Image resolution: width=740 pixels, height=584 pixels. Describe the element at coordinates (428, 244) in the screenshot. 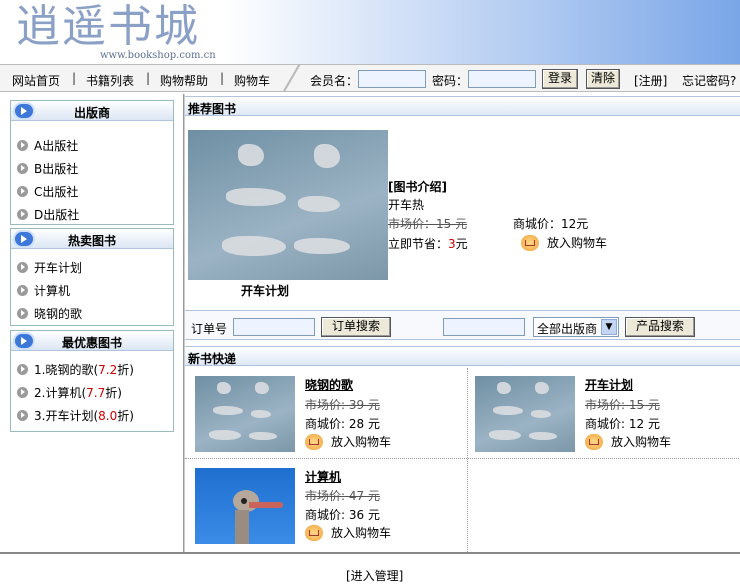

I see `save-amount: 立即节省：3元` at that location.